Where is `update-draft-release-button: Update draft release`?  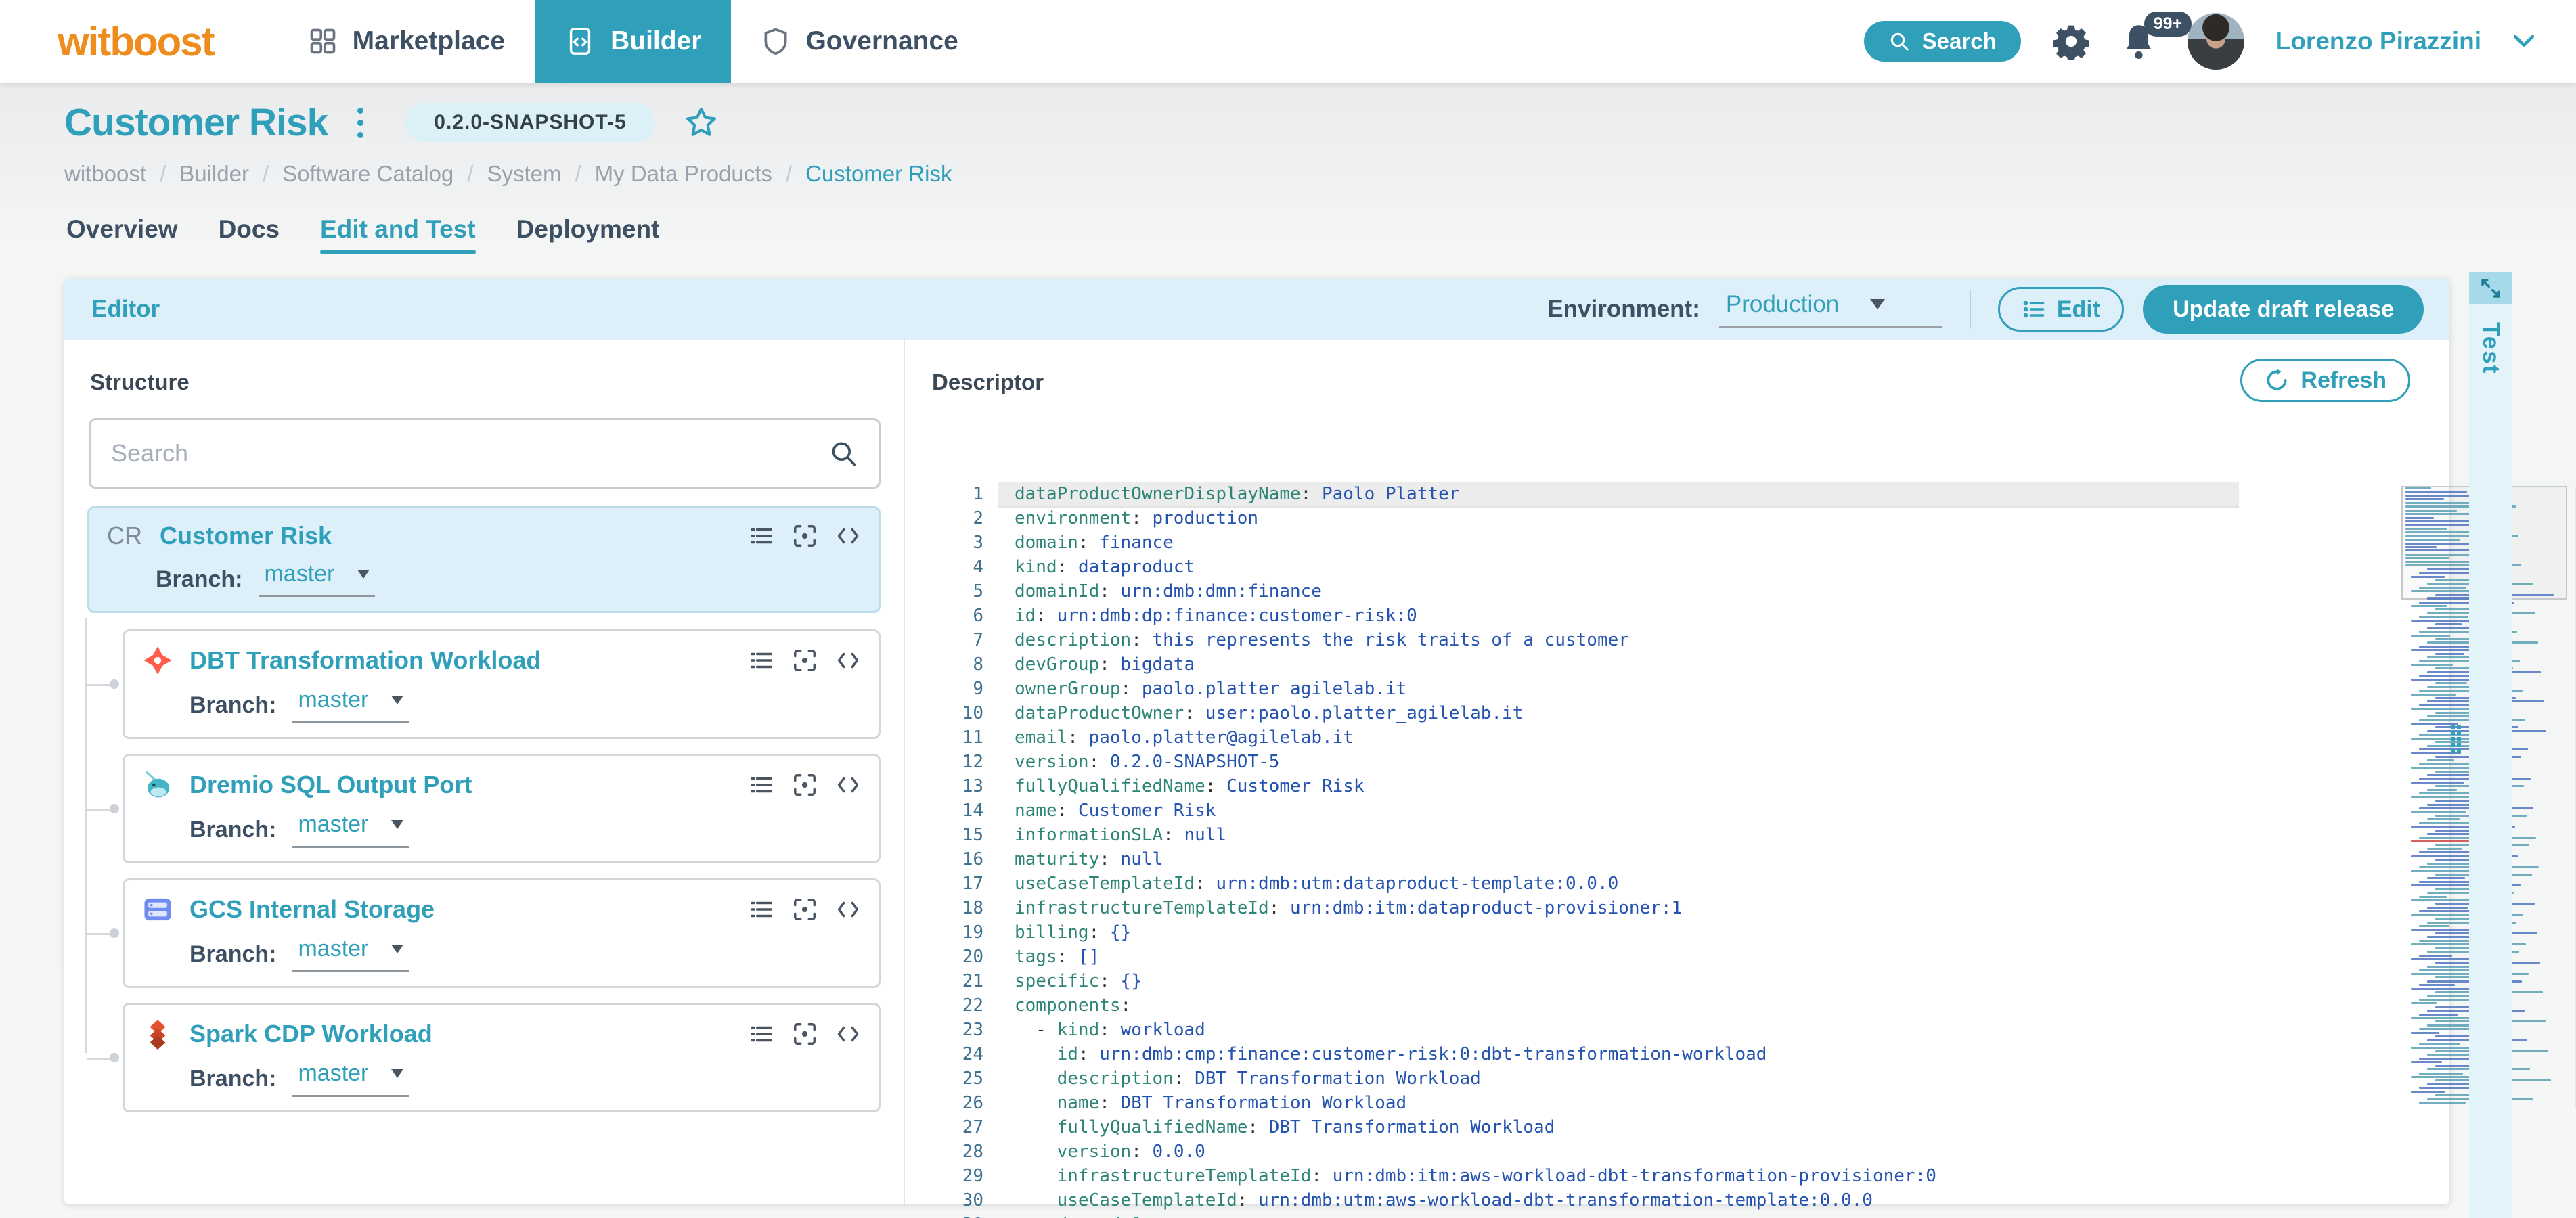
update-draft-release-button: Update draft release is located at coordinates (2283, 309).